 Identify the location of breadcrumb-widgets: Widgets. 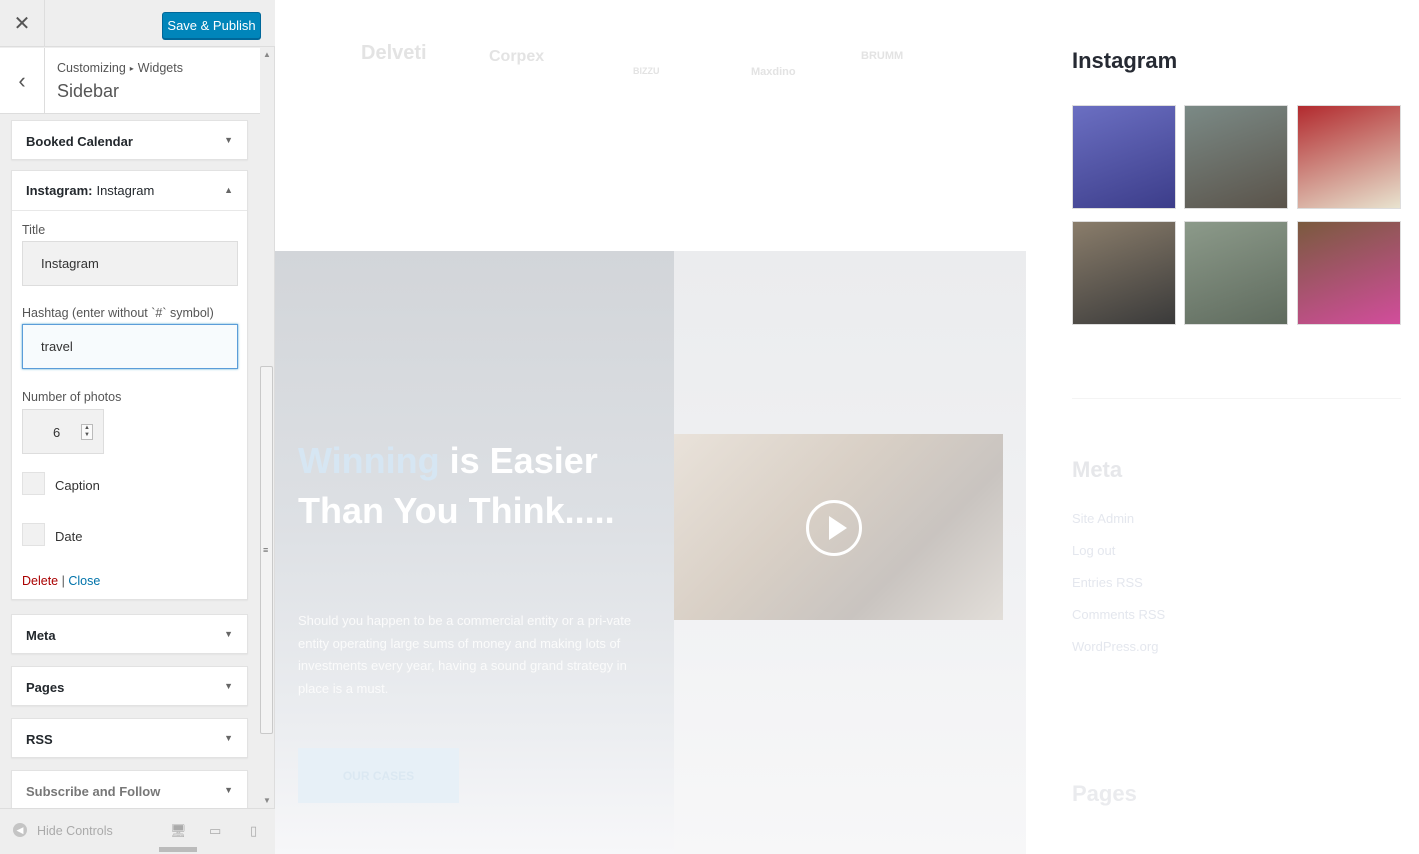
(160, 68).